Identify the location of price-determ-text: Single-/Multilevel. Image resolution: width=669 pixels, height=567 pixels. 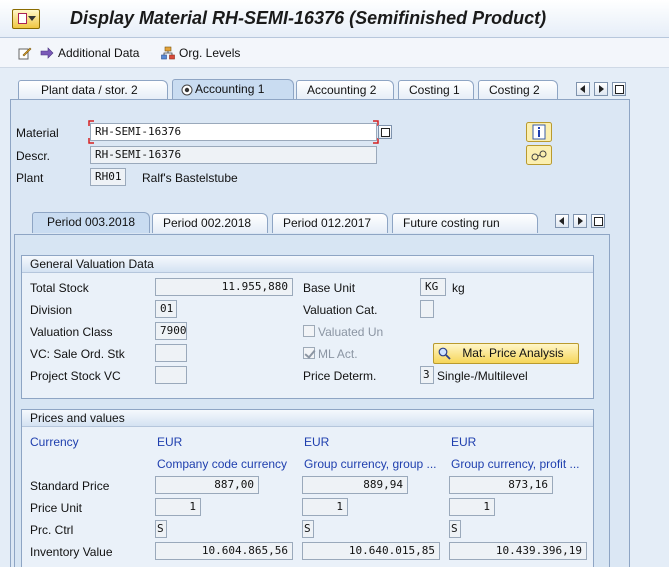
(482, 376).